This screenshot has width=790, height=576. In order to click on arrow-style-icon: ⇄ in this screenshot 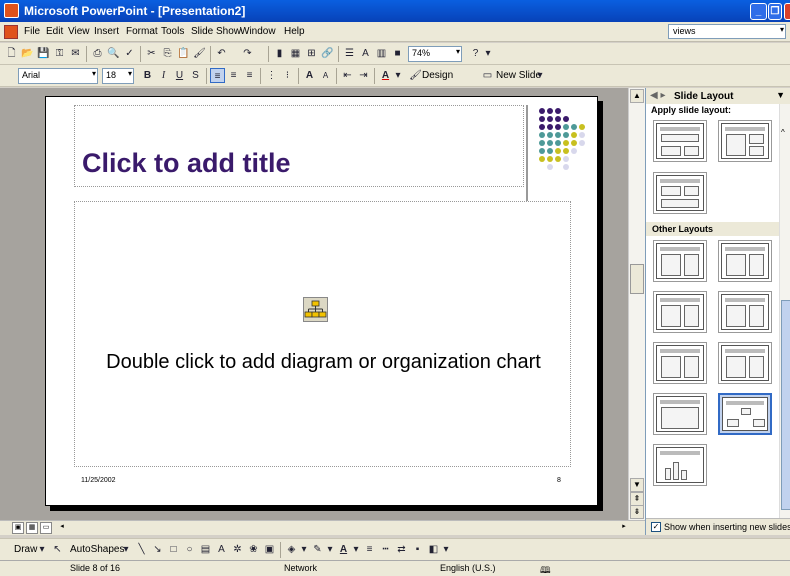, I will do `click(401, 549)`.